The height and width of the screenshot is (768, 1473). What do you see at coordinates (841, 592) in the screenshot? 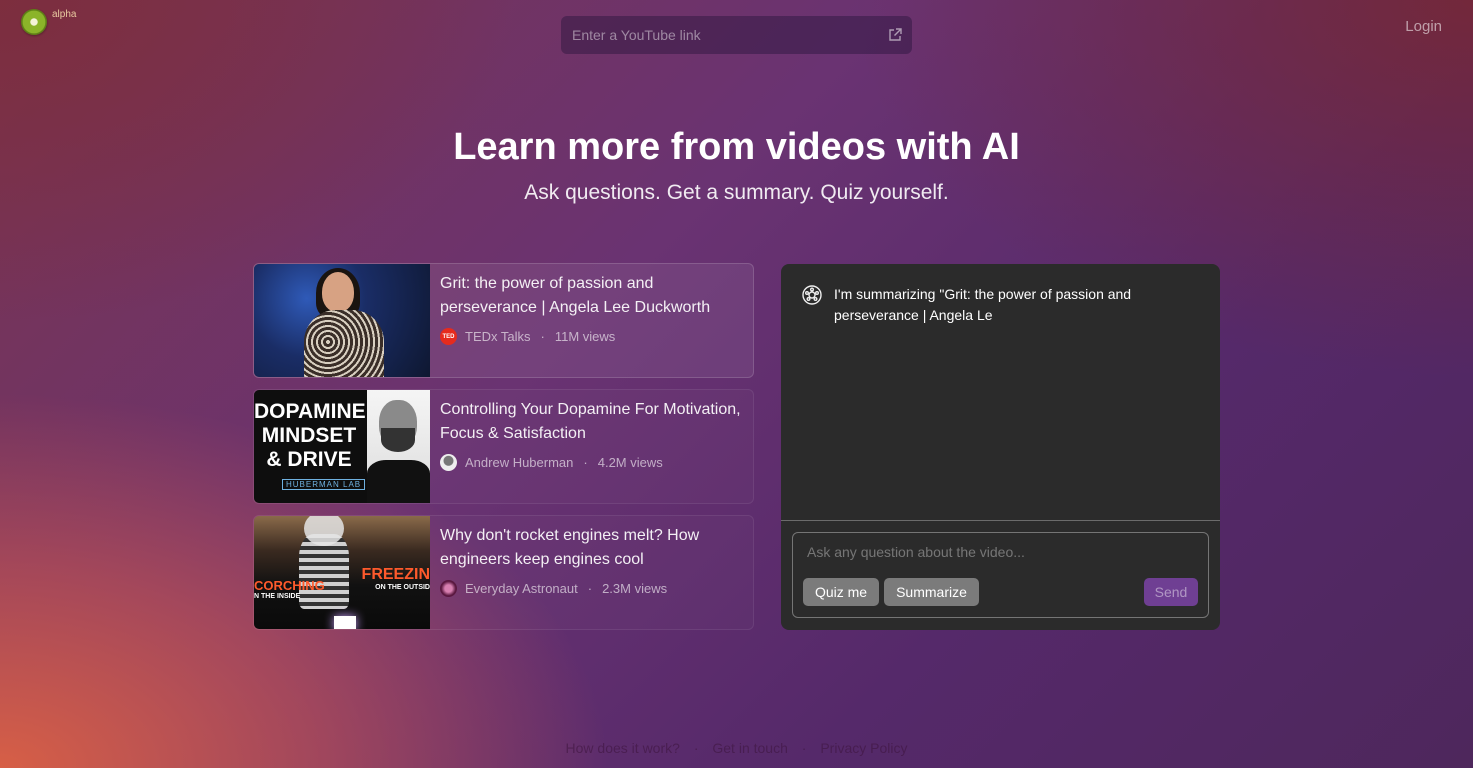
I see `quiz-me-button: Quiz me` at bounding box center [841, 592].